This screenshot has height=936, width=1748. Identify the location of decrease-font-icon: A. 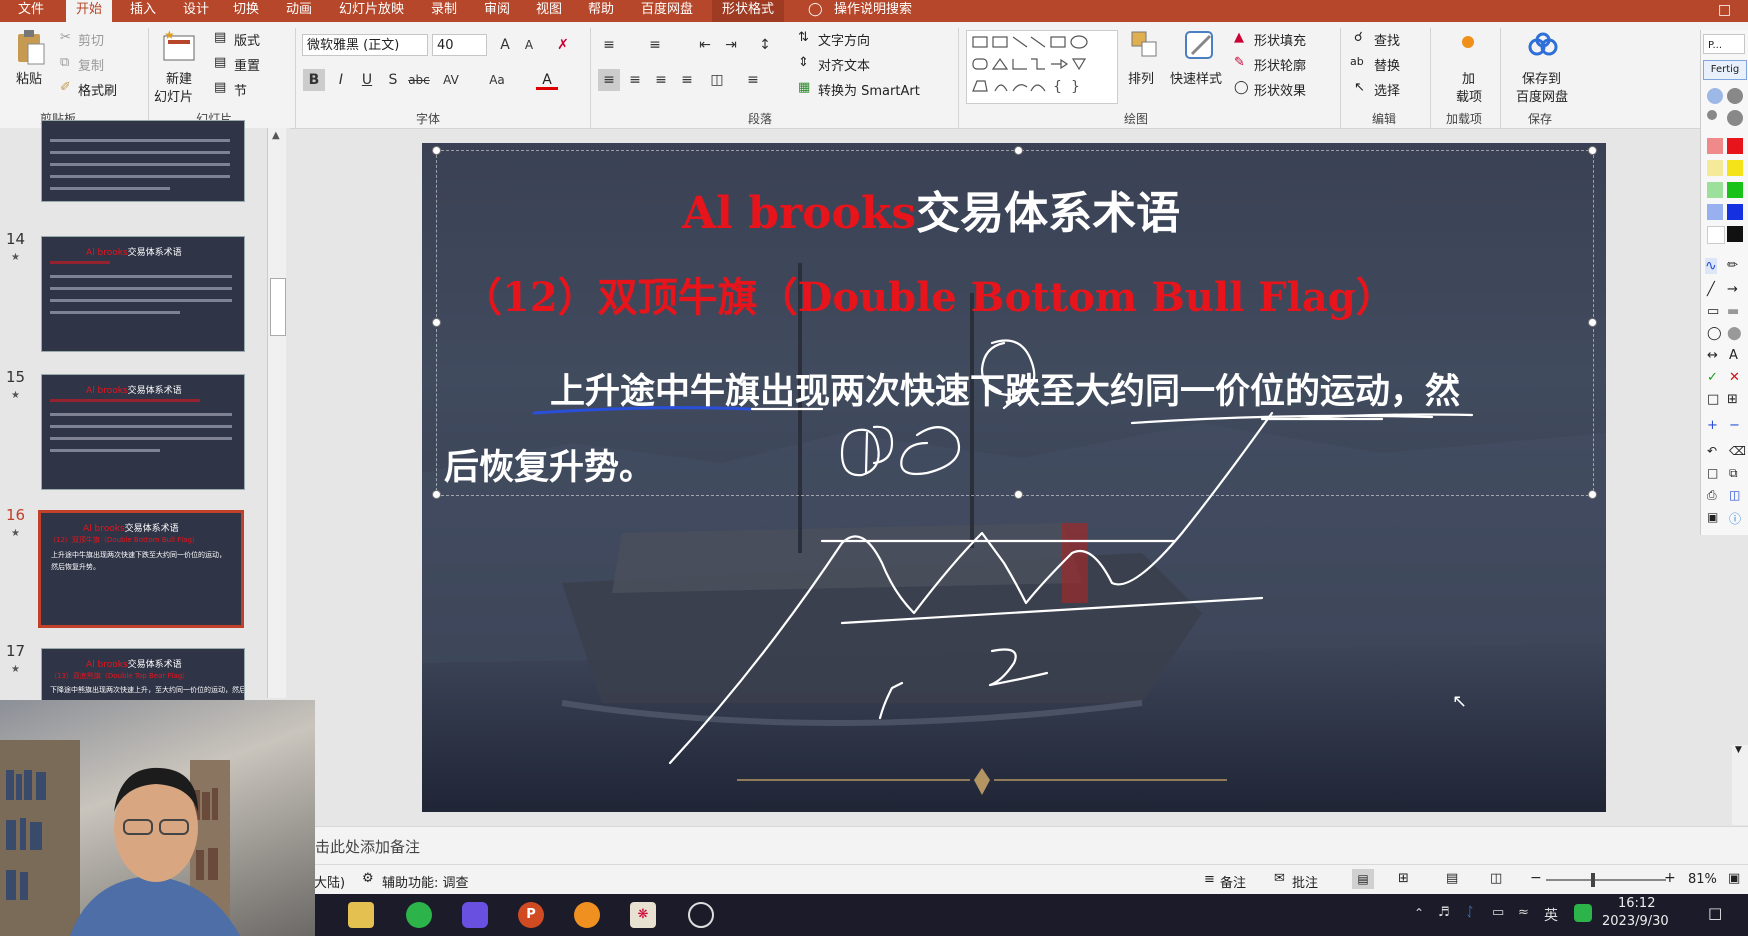
(529, 45).